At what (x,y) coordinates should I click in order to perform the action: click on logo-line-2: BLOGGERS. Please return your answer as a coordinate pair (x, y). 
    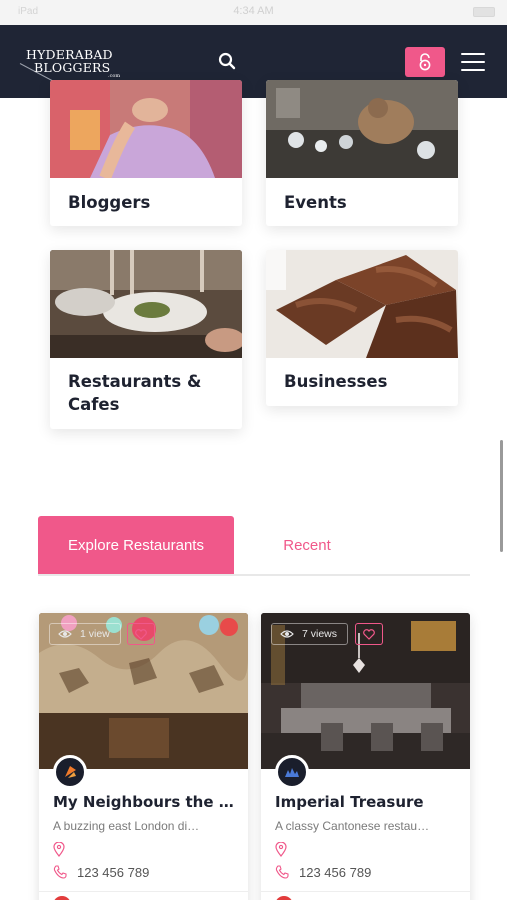
    Looking at the image, I should click on (72, 67).